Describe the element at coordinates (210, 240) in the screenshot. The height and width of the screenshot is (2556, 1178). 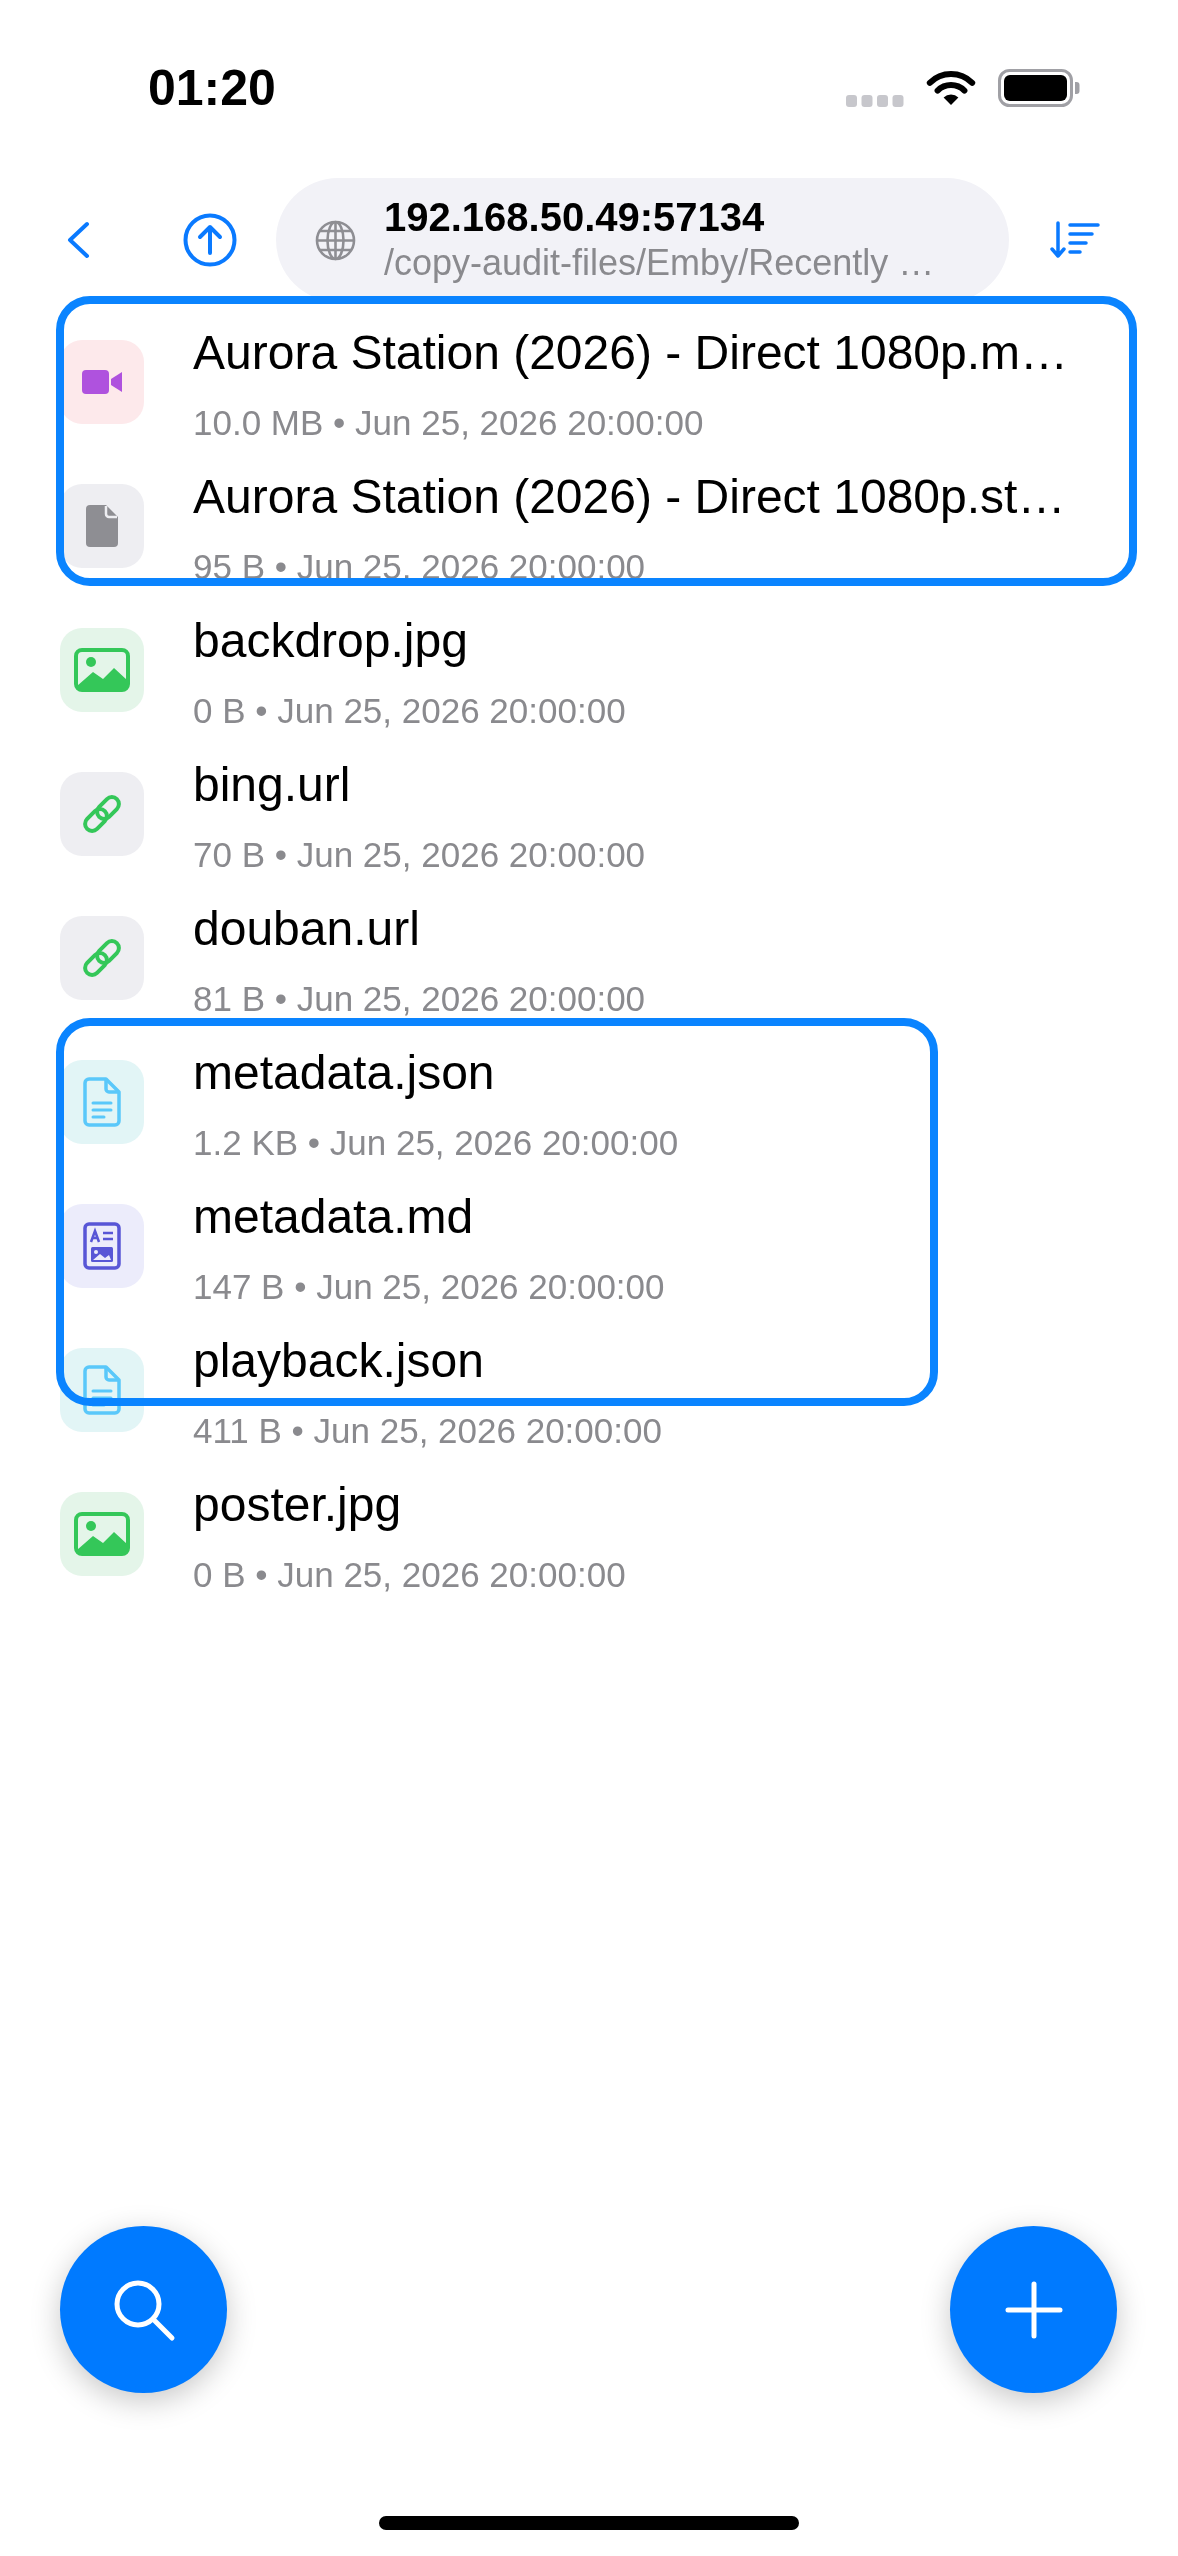
I see `arrow-up-circle-icon` at that location.